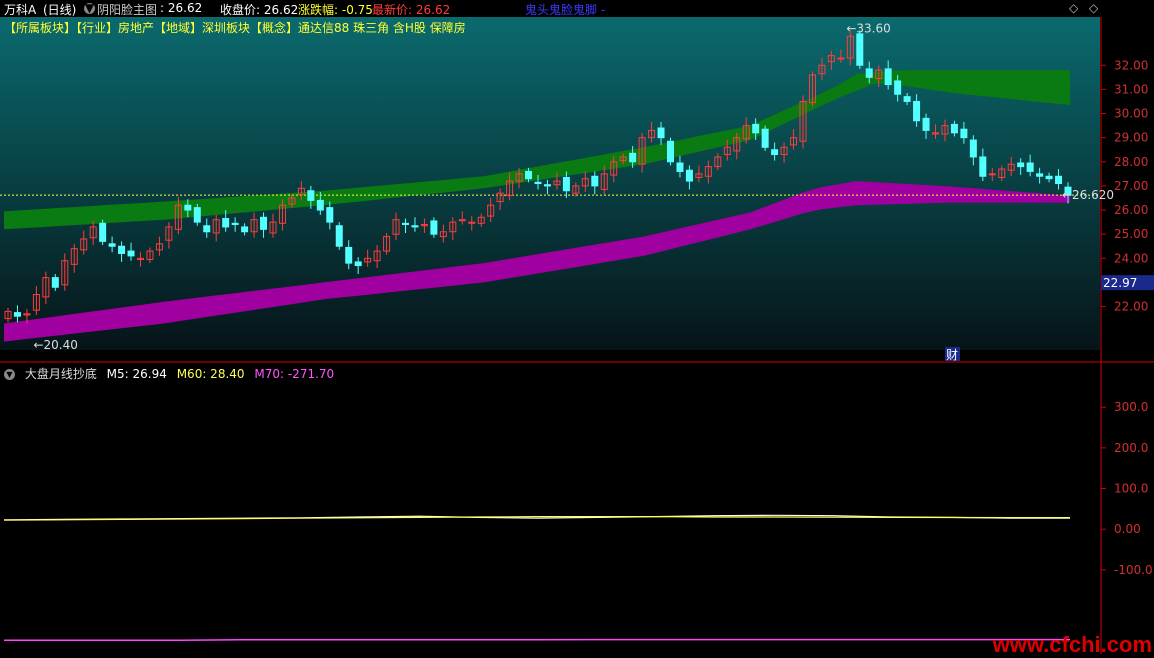  I want to click on watermark: www.cfchi.com, so click(1072, 644).